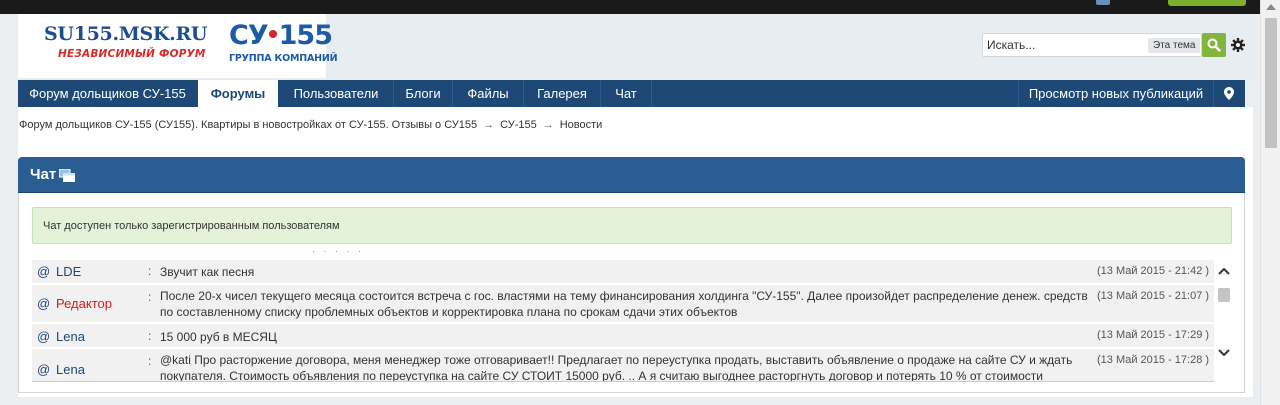 Image resolution: width=1280 pixels, height=405 pixels. Describe the element at coordinates (107, 93) in the screenshot. I see `nav-item-forum-home: Форум дольщиков СУ-155` at that location.